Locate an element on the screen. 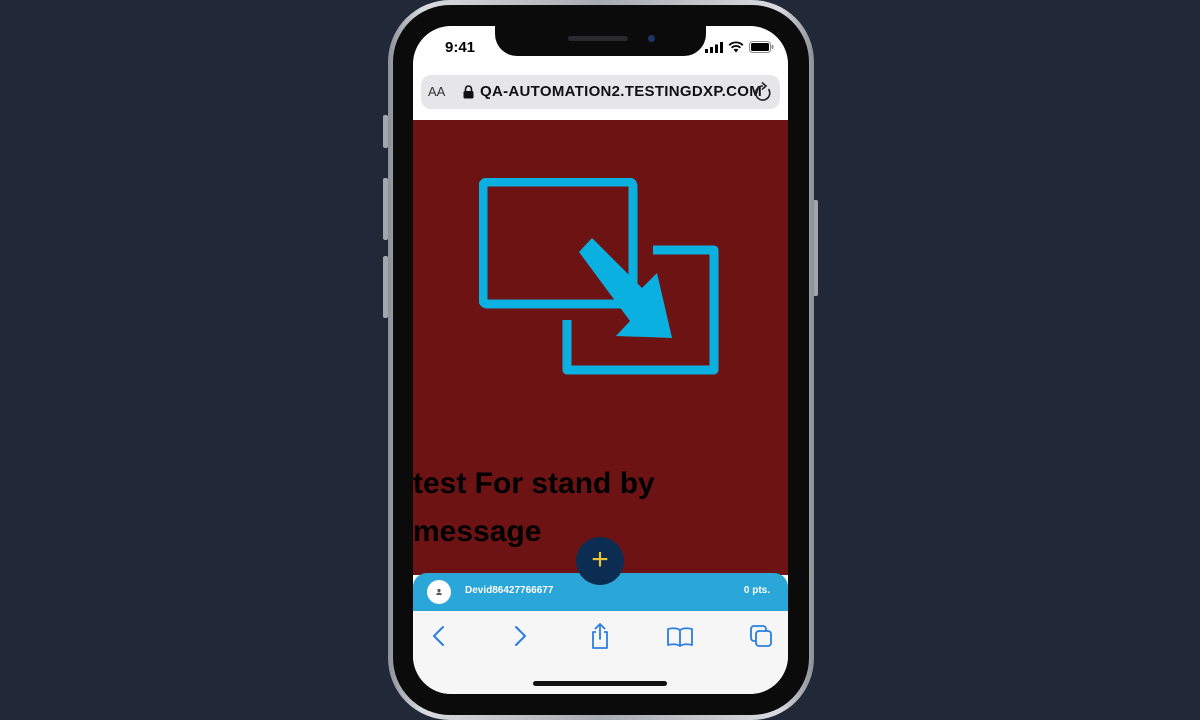 The height and width of the screenshot is (720, 1200). resize-arrow-icon is located at coordinates (599, 276).